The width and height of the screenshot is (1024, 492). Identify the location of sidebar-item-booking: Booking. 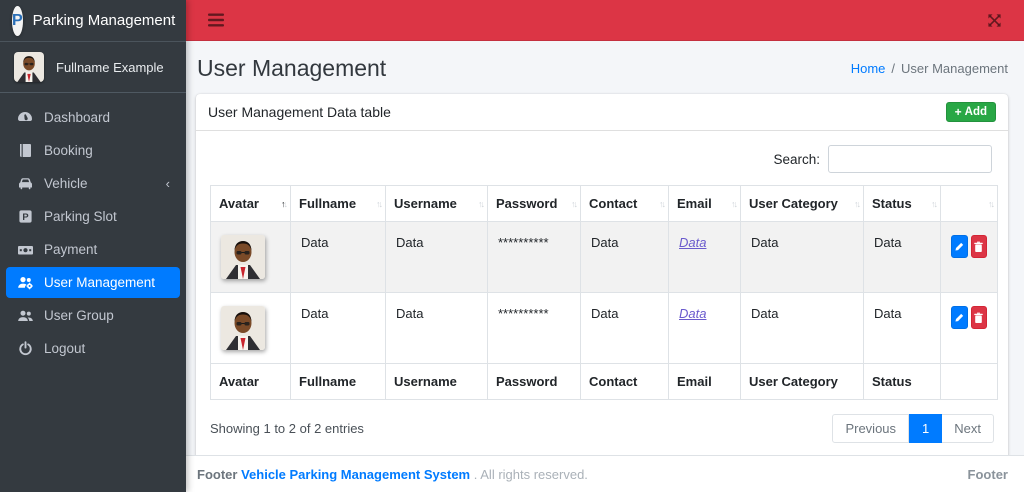
(93, 150).